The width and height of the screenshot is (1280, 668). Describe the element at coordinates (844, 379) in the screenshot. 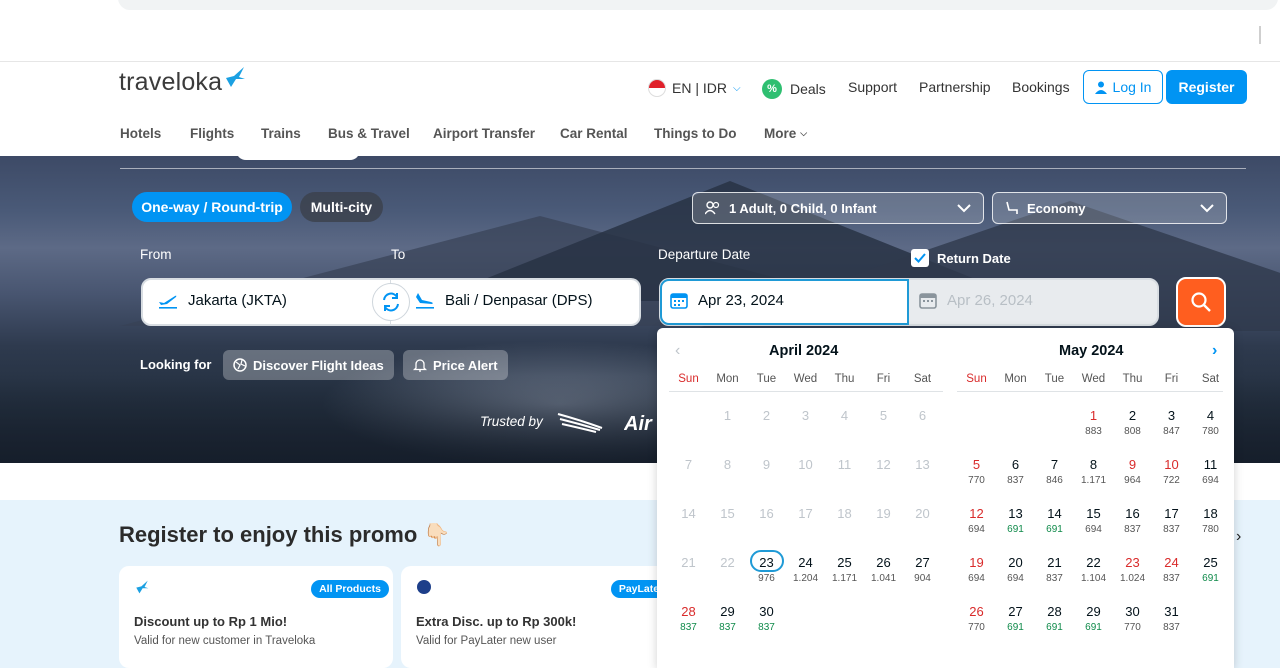

I see `weekday-header: Thu` at that location.